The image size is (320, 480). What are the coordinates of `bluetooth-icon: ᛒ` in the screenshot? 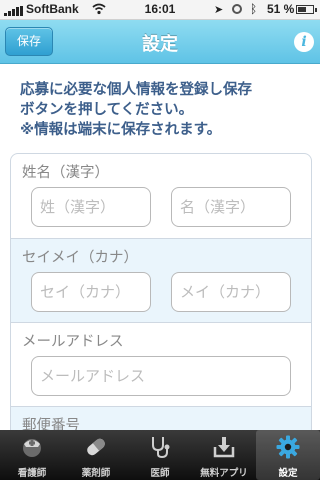 It's located at (254, 9).